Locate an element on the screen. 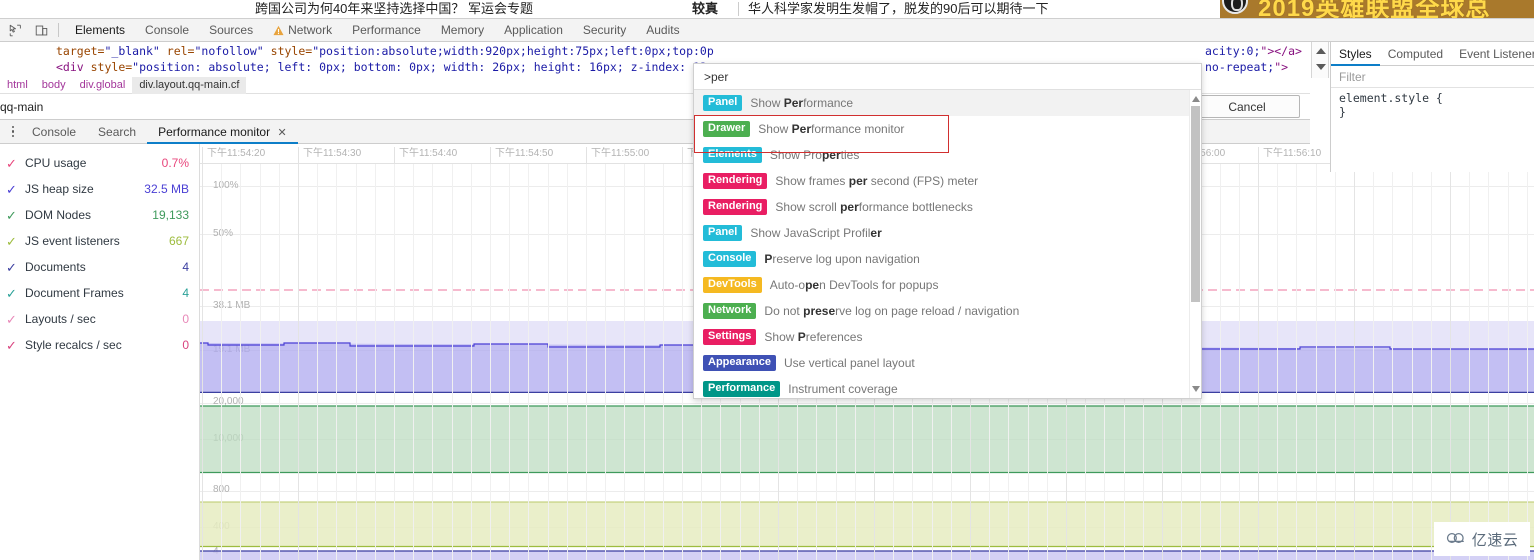 Image resolution: width=1534 pixels, height=560 pixels. drawer-tab-search: Search is located at coordinates (117, 132).